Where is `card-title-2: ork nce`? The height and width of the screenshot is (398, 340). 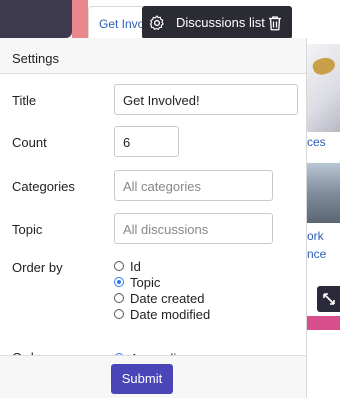
card-title-2: ork nce is located at coordinates (316, 245).